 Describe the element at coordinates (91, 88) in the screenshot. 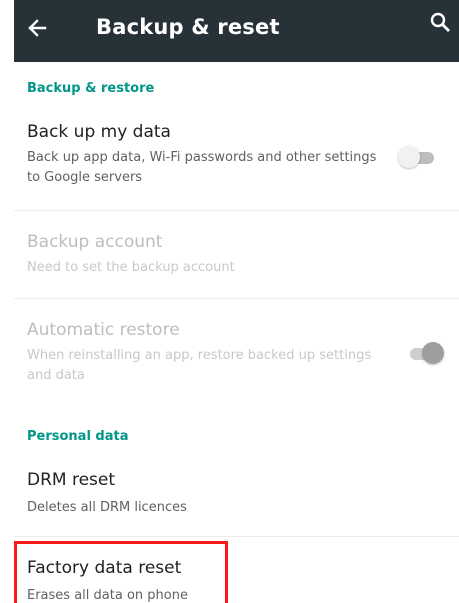

I see `section-header-backup-restore: Backup & restore` at that location.